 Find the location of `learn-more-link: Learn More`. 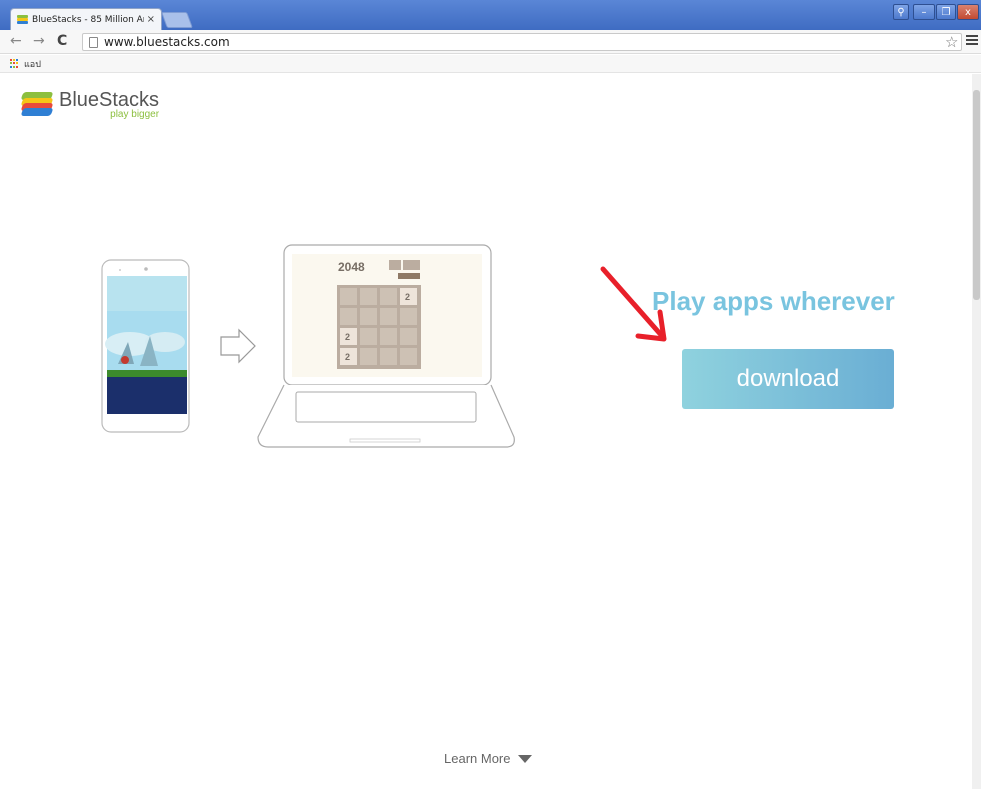

learn-more-link: Learn More is located at coordinates (488, 758).